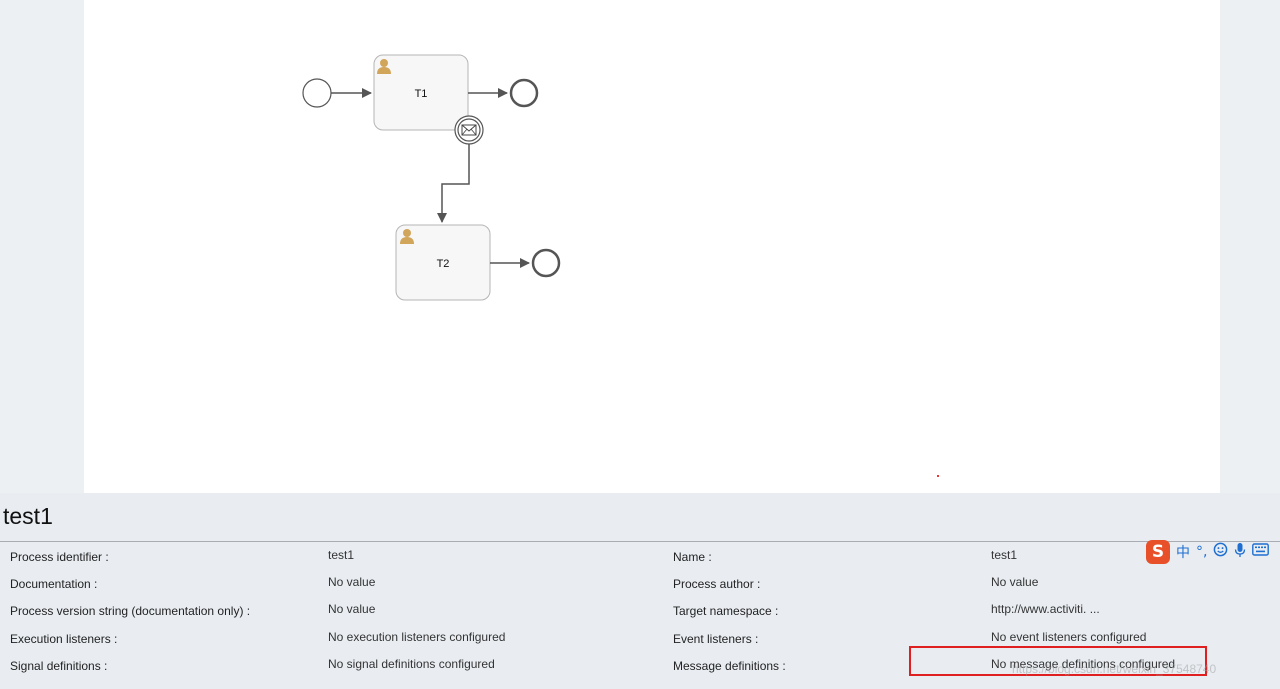 Image resolution: width=1280 pixels, height=689 pixels. I want to click on ime-toolbar: S 中 °,, so click(1213, 552).